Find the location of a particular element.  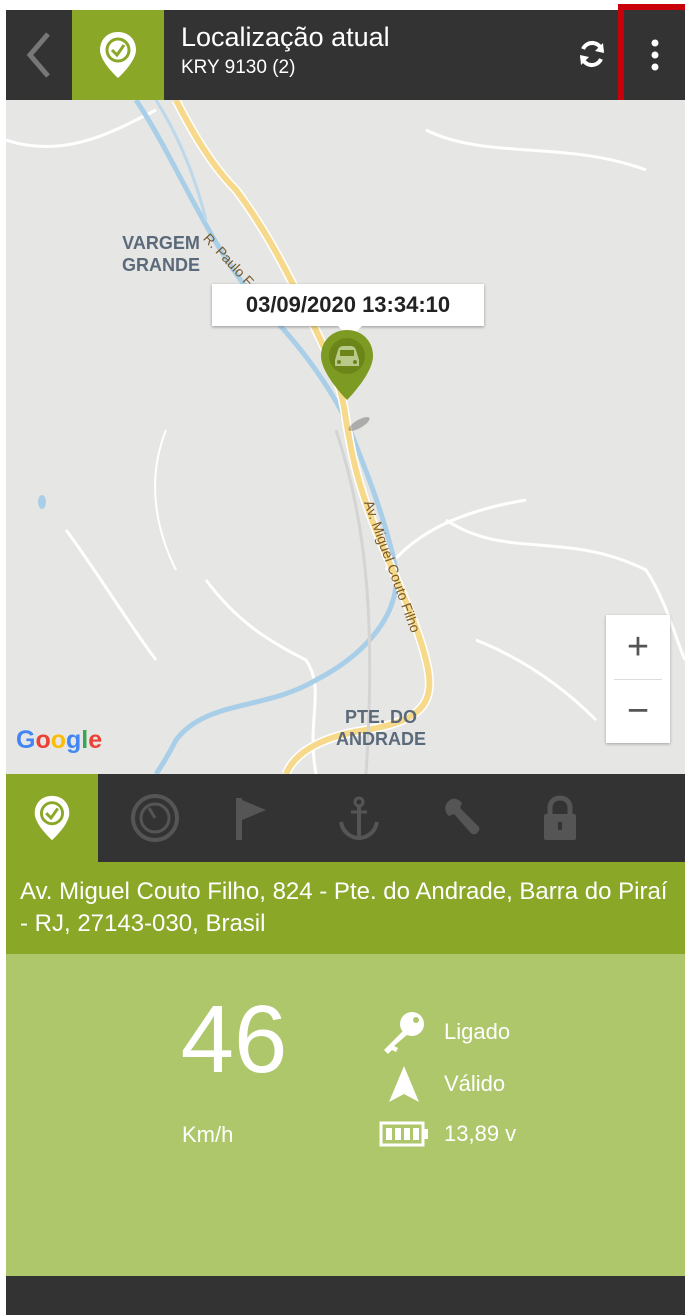

battery-label: 13,89 v is located at coordinates (480, 1133).